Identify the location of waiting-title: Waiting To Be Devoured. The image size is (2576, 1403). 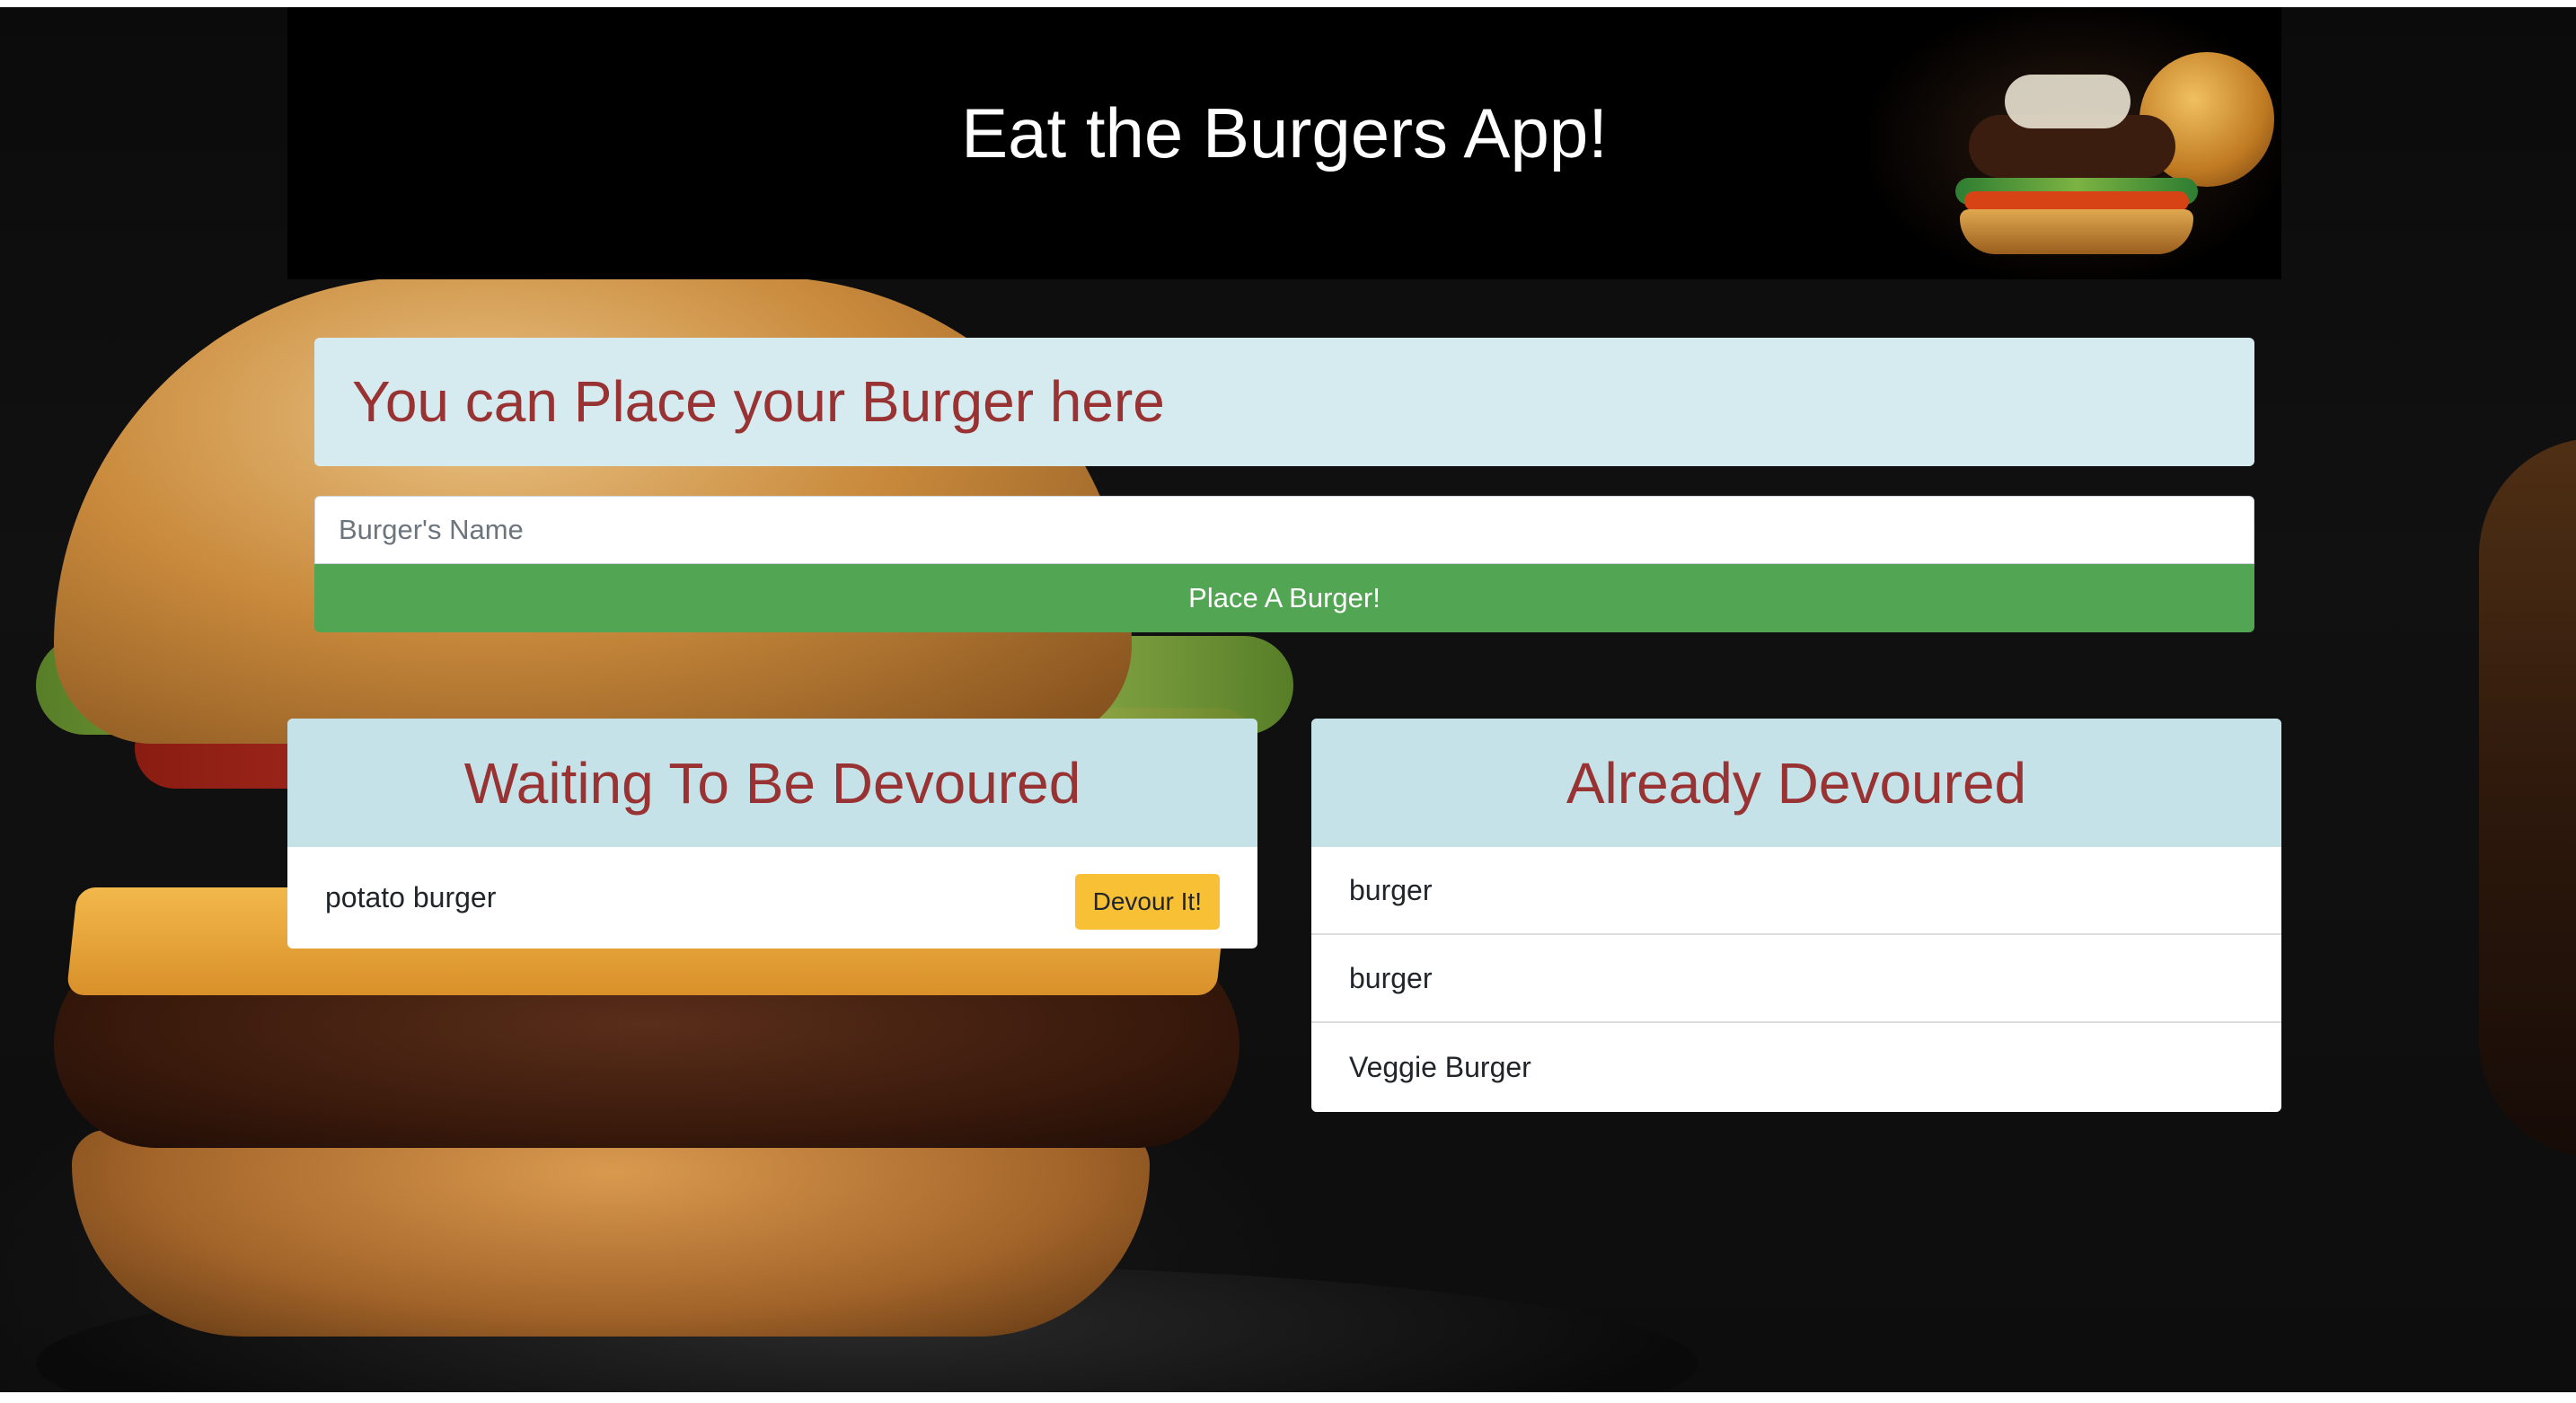
(772, 783).